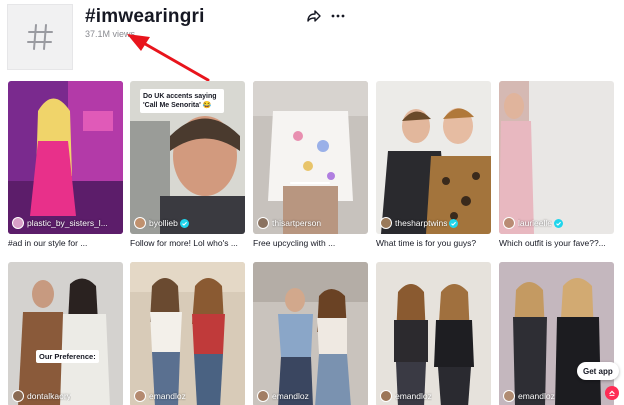 The height and width of the screenshot is (405, 624). What do you see at coordinates (310, 183) in the screenshot?
I see `video-overlay-text` at bounding box center [310, 183].